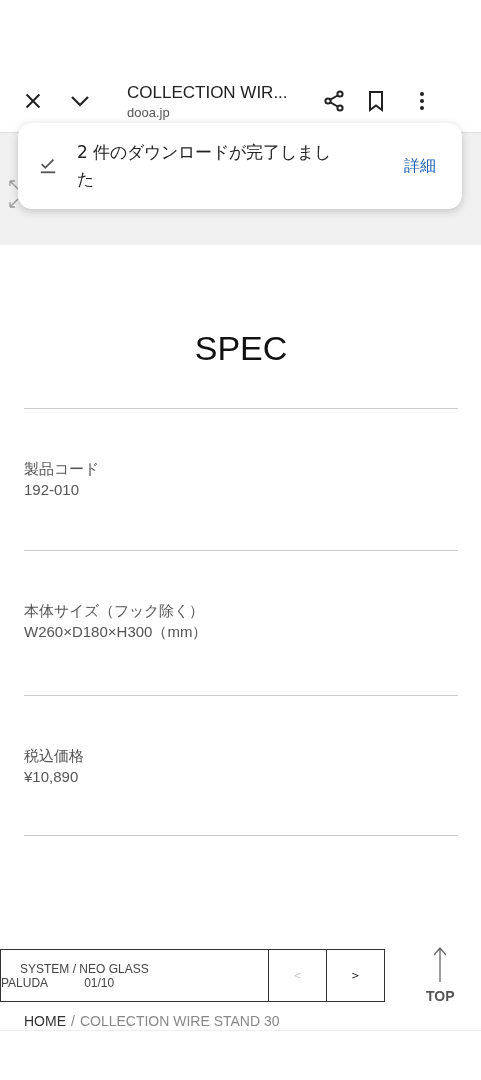 This screenshot has height=1080, width=481. Describe the element at coordinates (62, 469) in the screenshot. I see `spec-label: 製品コード` at that location.